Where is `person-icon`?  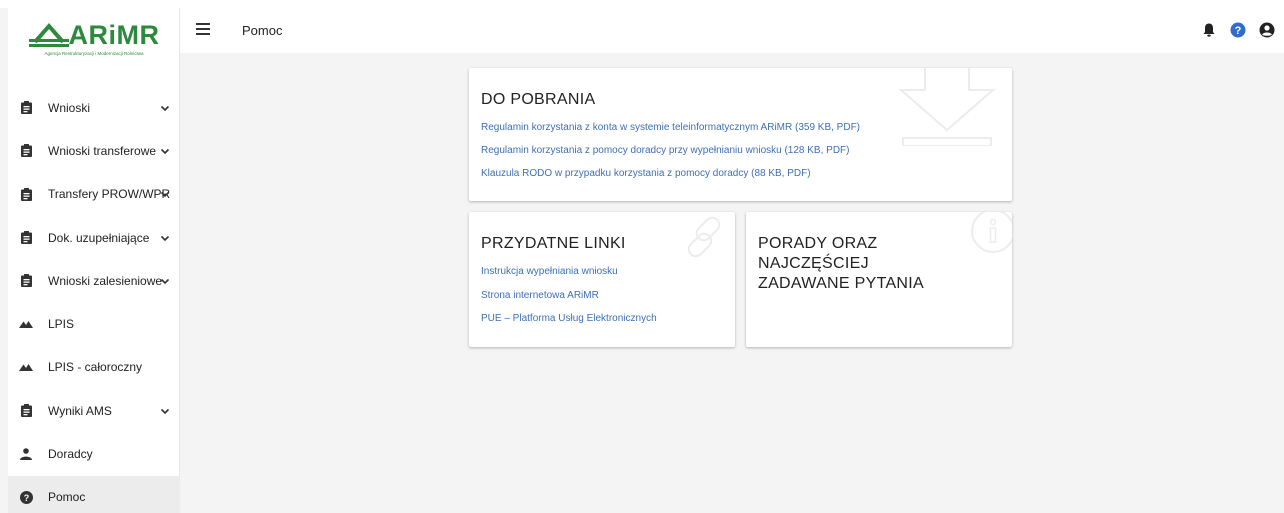 person-icon is located at coordinates (26, 454).